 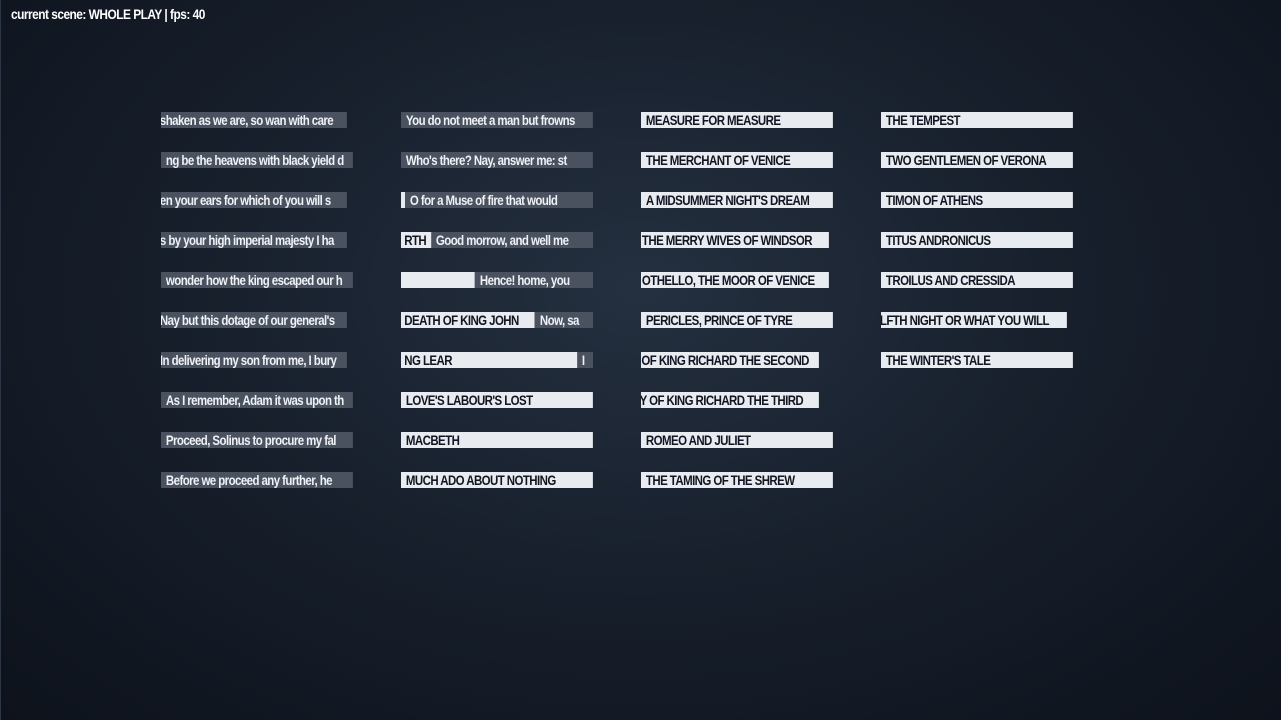 I want to click on scrolling-text-tile: ng be the heavens with black yield d, so click(x=257, y=160).